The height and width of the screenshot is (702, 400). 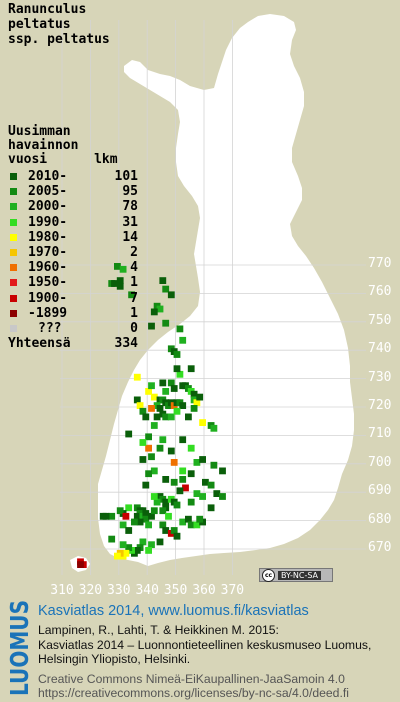 I want to click on cc-icon: cc, so click(x=268, y=575).